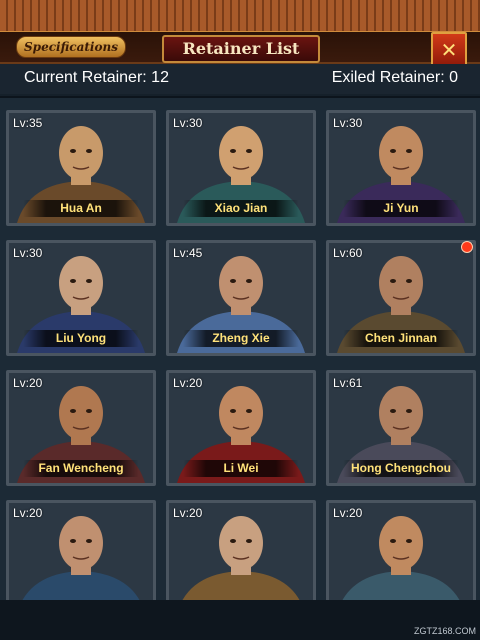  Describe the element at coordinates (81, 428) in the screenshot. I see `retainer-card: Lv:20 Fan Wencheng` at that location.